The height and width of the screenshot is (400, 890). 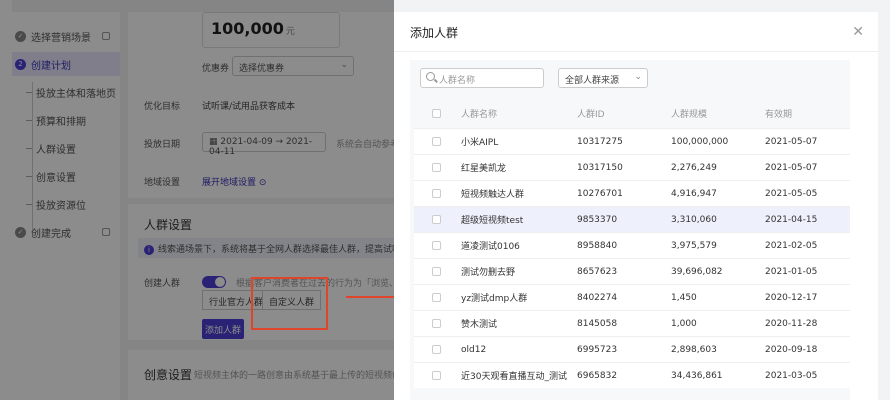 I want to click on table-row: 短视频触达人群 10276701 4,916,947 2021-05-05, so click(x=632, y=193).